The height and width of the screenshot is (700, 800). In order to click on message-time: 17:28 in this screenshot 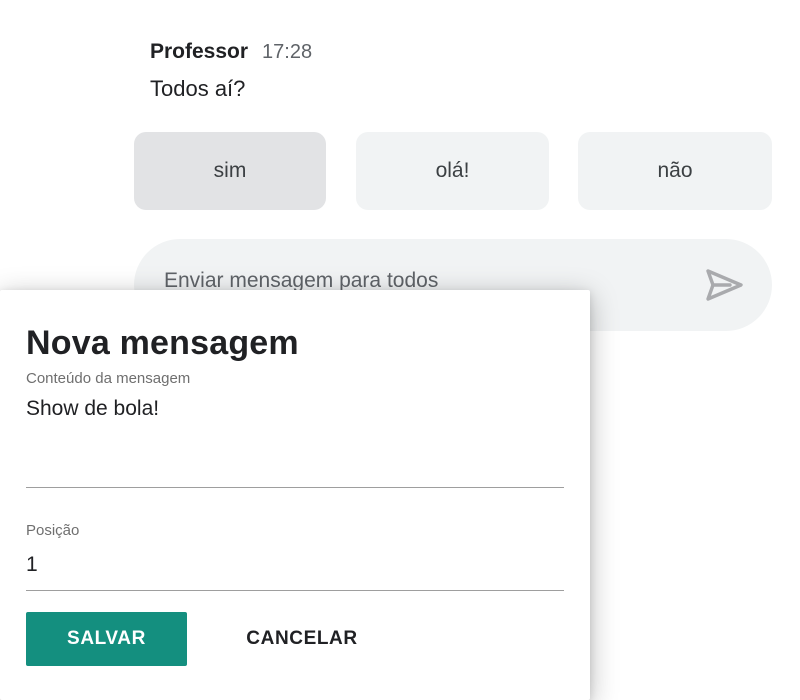, I will do `click(287, 52)`.